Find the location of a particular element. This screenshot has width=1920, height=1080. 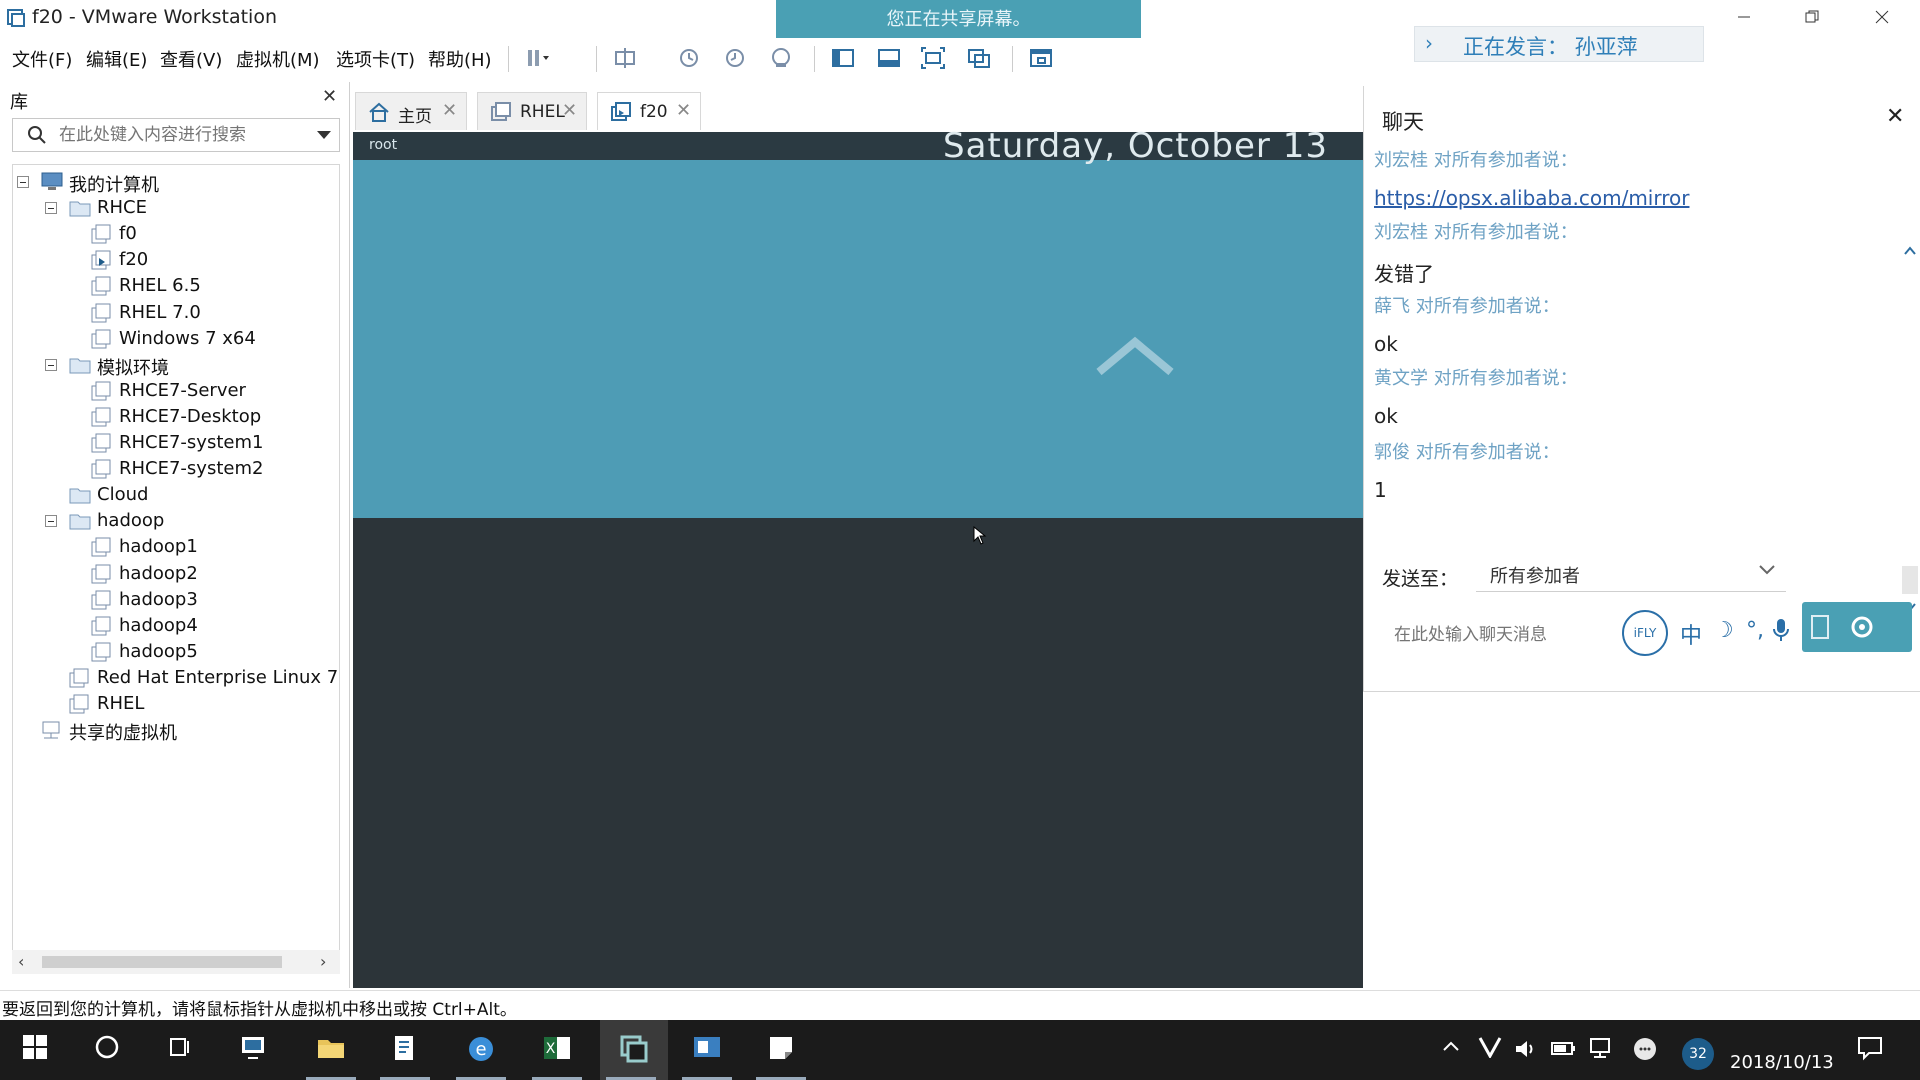

internet-explorer-icon: e is located at coordinates (481, 1050).